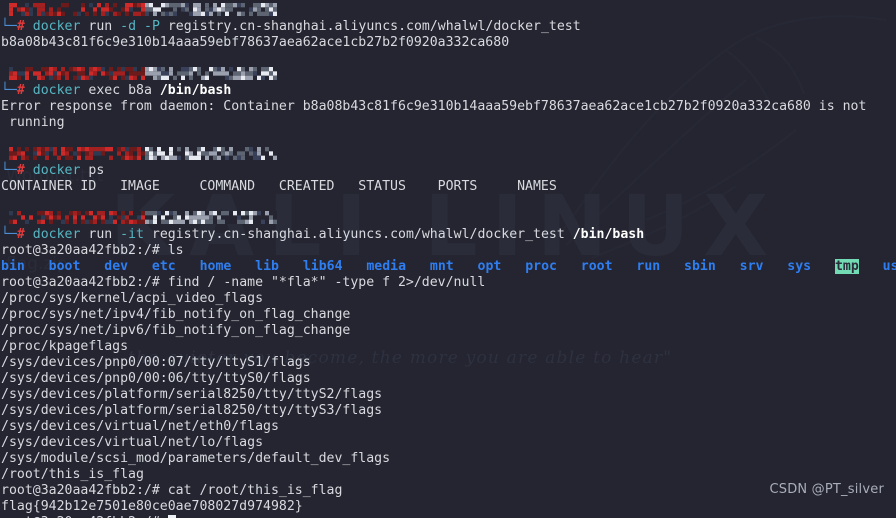 The height and width of the screenshot is (518, 896). What do you see at coordinates (215, 266) in the screenshot?
I see `ls-entry-home: home` at bounding box center [215, 266].